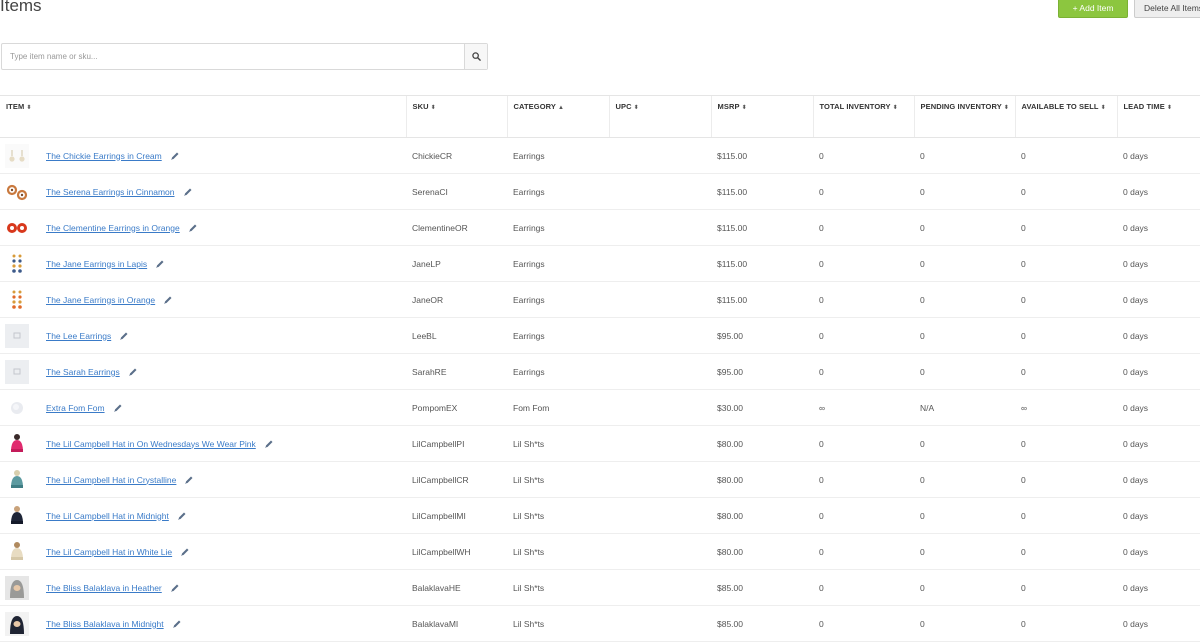  Describe the element at coordinates (203, 371) in the screenshot. I see `item-cell: The Sarah Earrings` at that location.